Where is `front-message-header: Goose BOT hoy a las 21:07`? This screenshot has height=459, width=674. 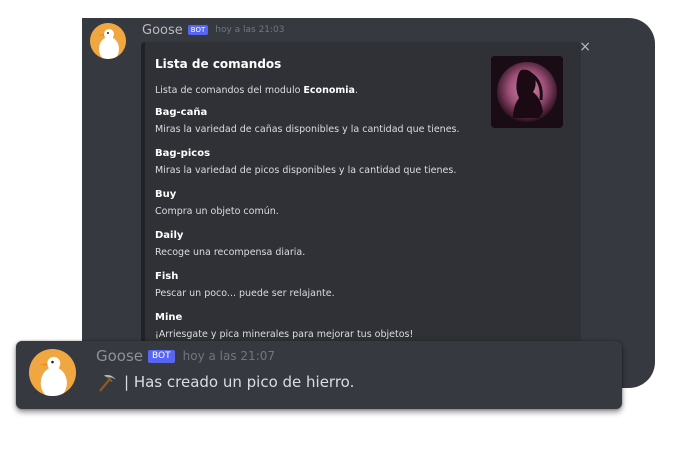
front-message-header: Goose BOT hoy a las 21:07 is located at coordinates (185, 356).